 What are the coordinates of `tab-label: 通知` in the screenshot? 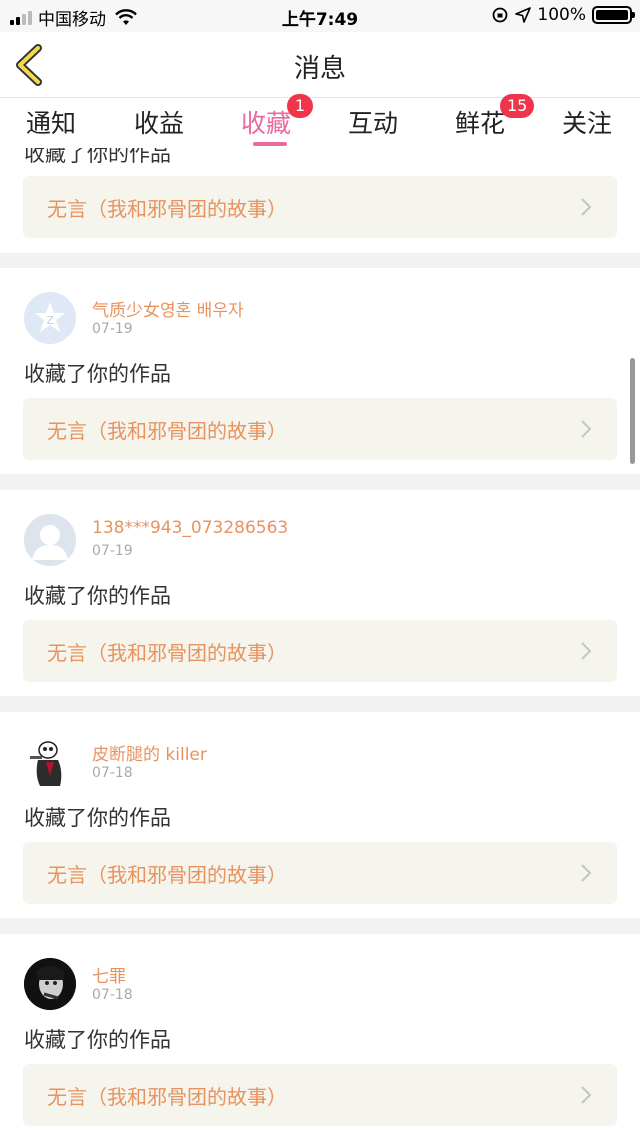 It's located at (51, 123).